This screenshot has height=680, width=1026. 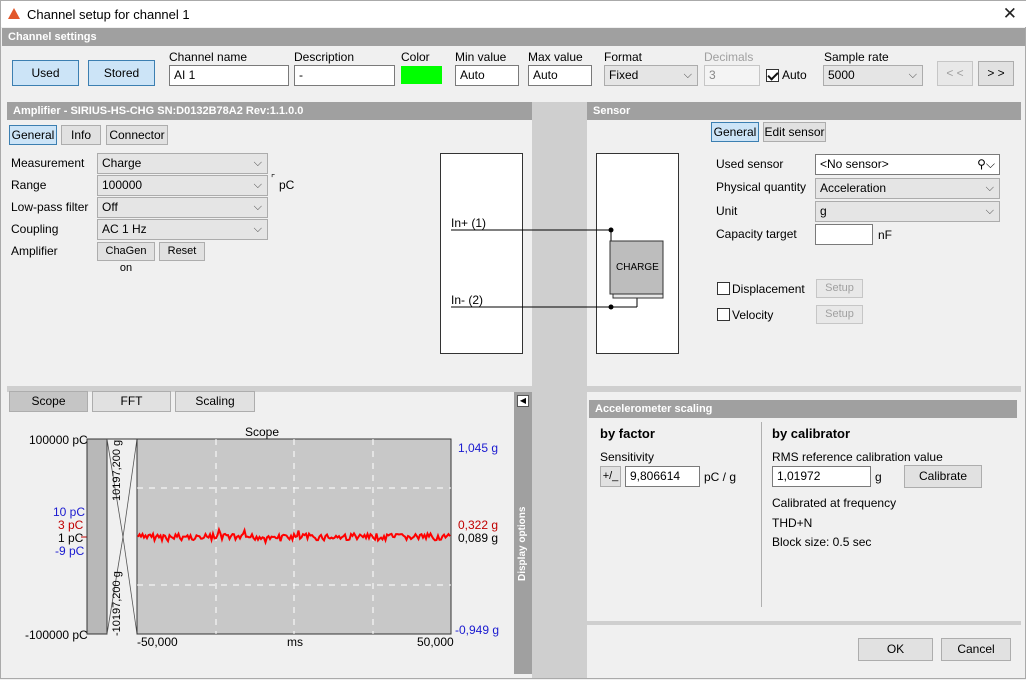 What do you see at coordinates (478, 448) in the screenshot?
I see `right-axis-top: 1,045 g` at bounding box center [478, 448].